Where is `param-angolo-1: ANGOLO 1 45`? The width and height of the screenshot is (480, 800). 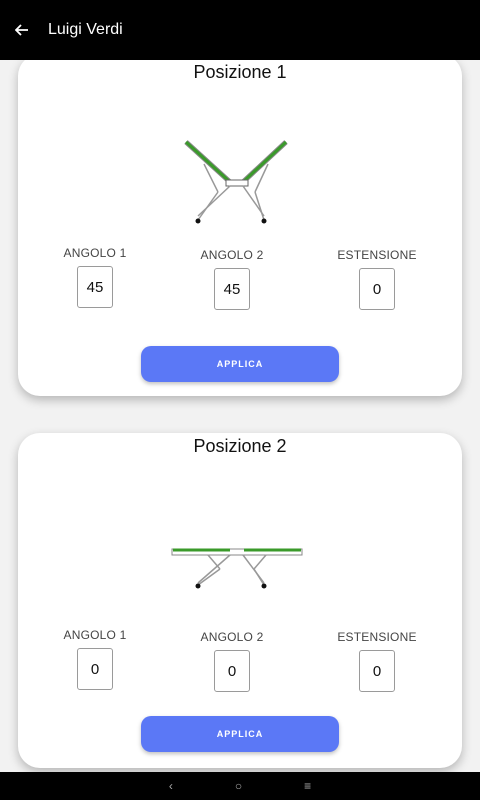 param-angolo-1: ANGOLO 1 45 is located at coordinates (95, 277).